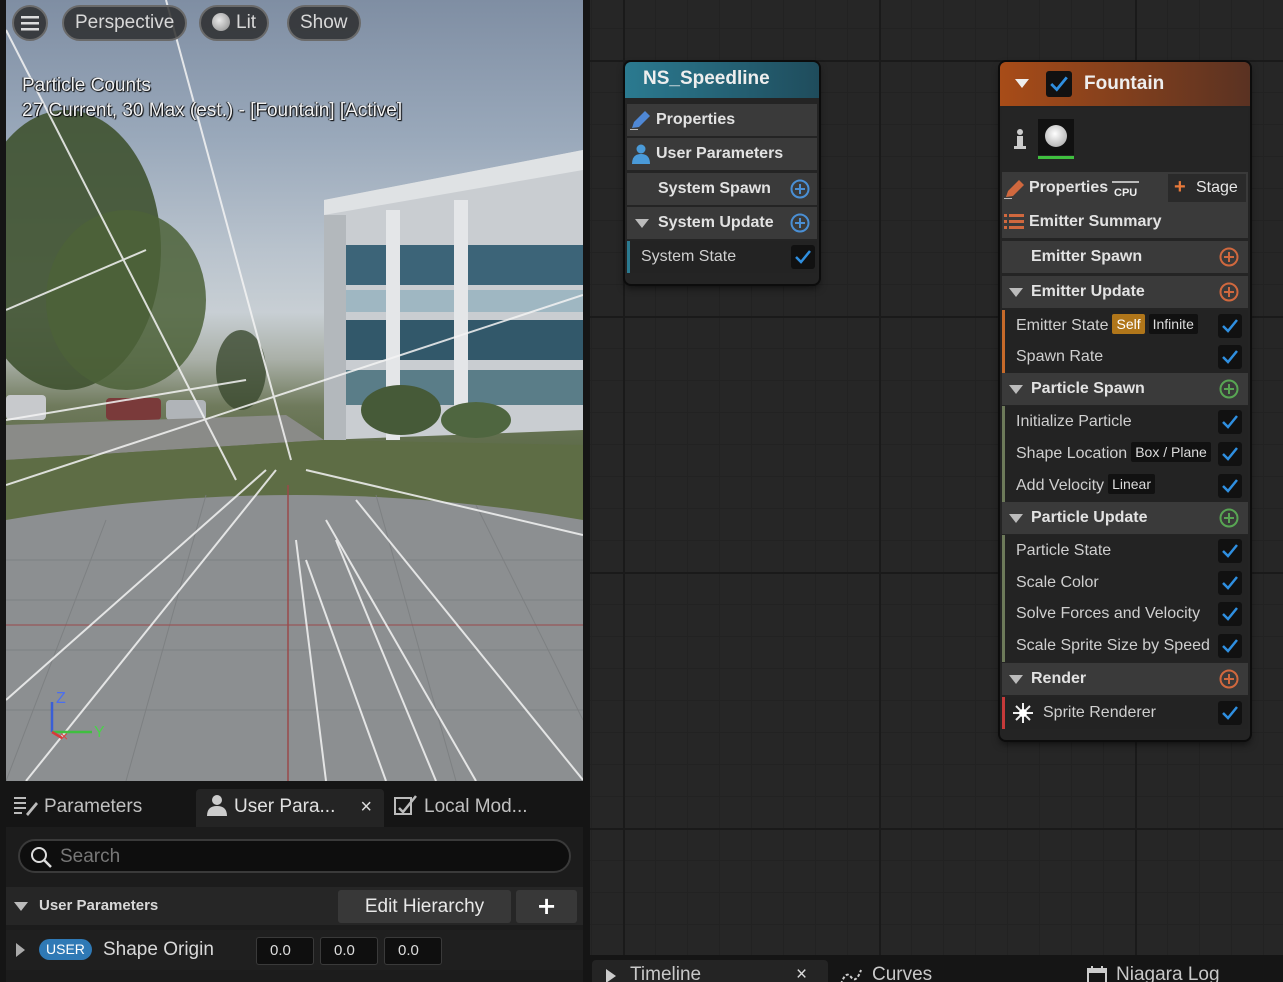 The width and height of the screenshot is (1283, 982). I want to click on search-field, so click(294, 856).